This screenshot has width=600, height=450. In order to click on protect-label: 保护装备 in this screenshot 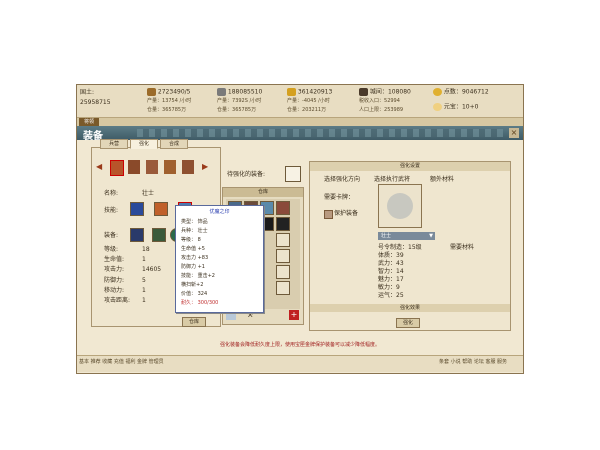, I will do `click(346, 213)`.